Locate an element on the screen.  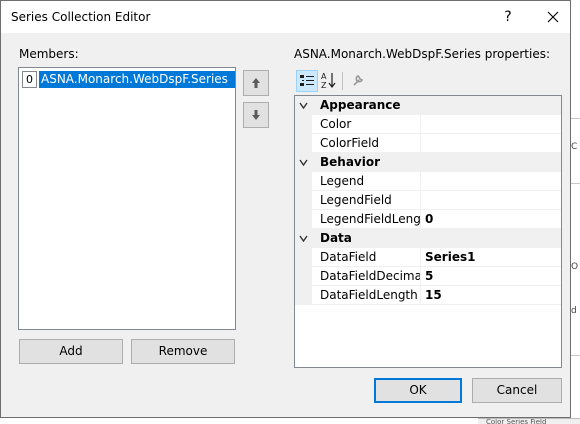
category-label: Appearance is located at coordinates (360, 105).